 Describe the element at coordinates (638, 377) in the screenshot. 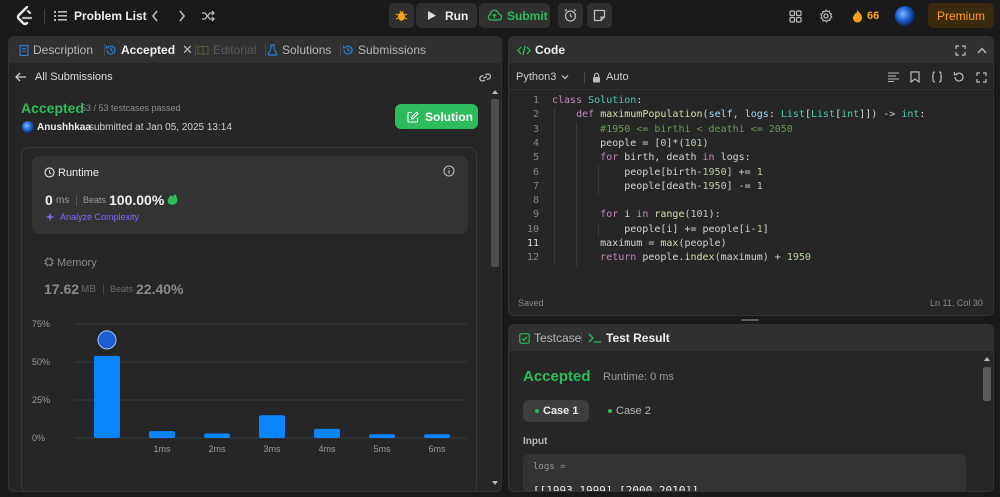

I see `result-runtime: Runtime: 0 ms` at that location.